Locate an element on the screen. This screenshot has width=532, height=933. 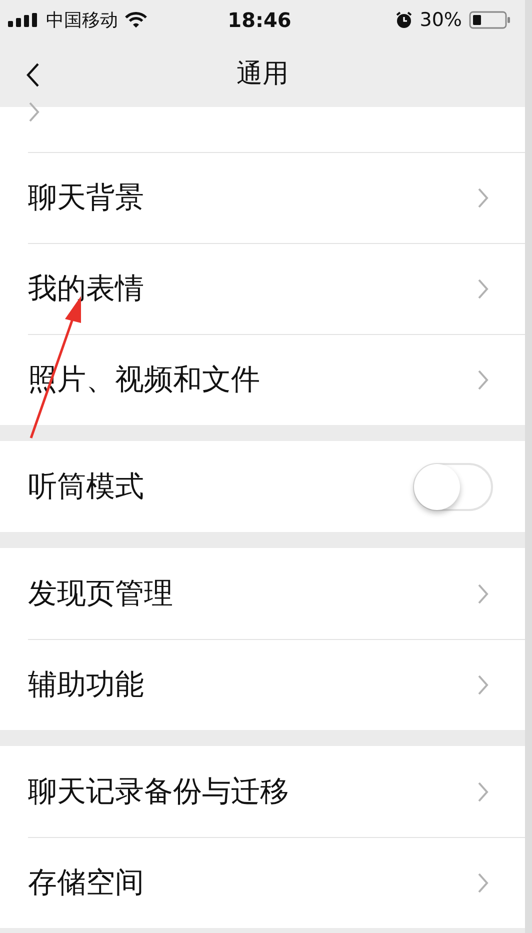
page-title: 通用 is located at coordinates (262, 74).